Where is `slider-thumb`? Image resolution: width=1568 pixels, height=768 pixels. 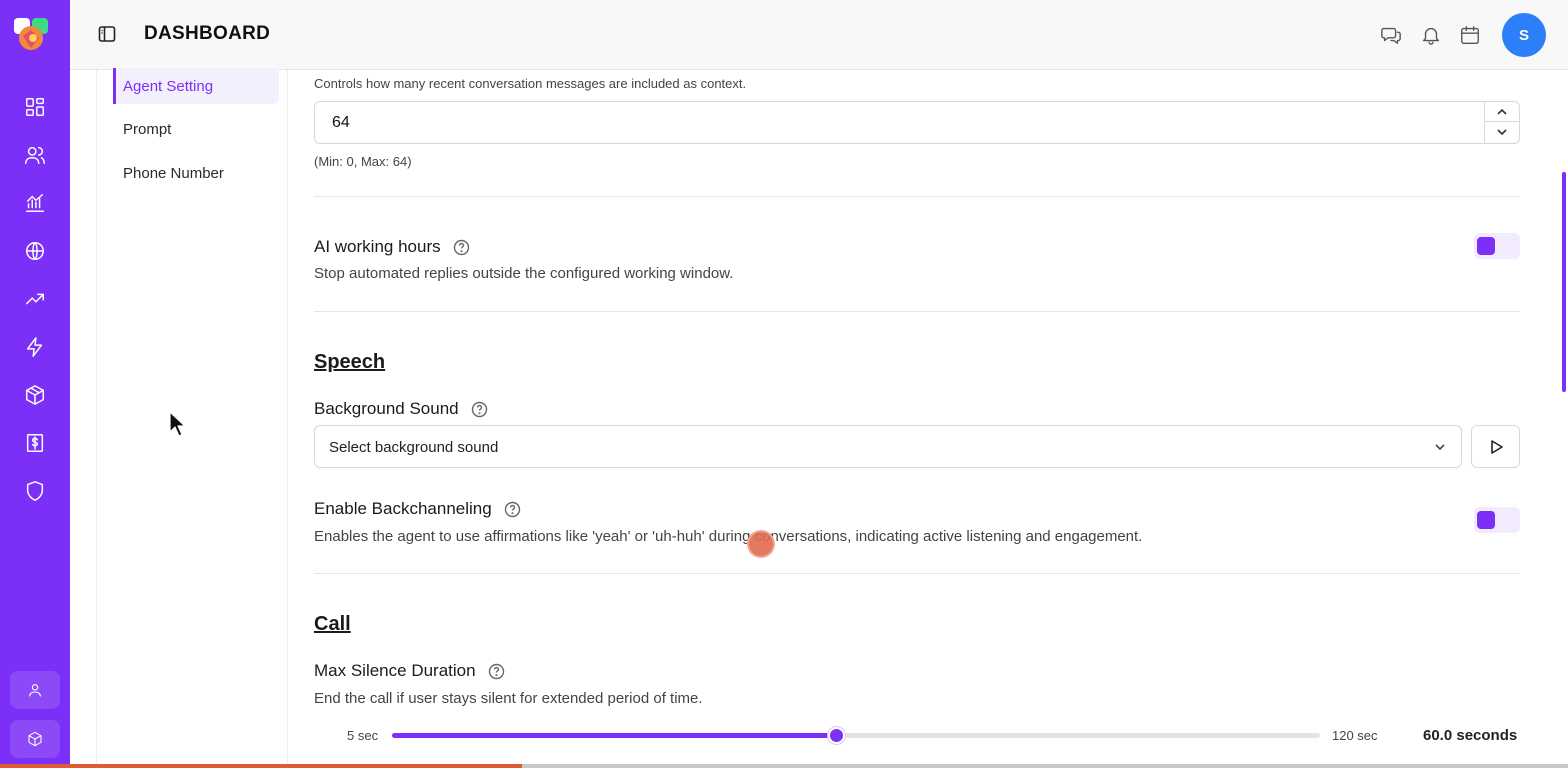
slider-thumb is located at coordinates (836, 735).